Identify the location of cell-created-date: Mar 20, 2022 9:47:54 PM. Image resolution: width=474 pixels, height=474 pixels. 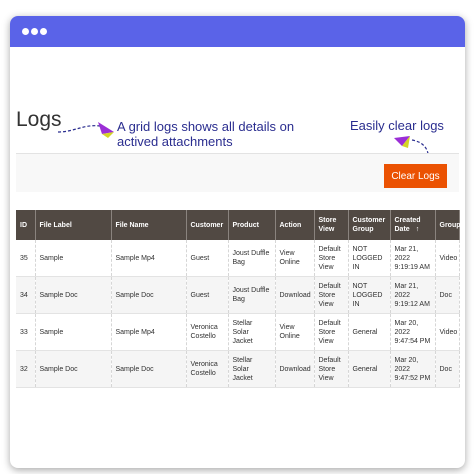
(413, 332).